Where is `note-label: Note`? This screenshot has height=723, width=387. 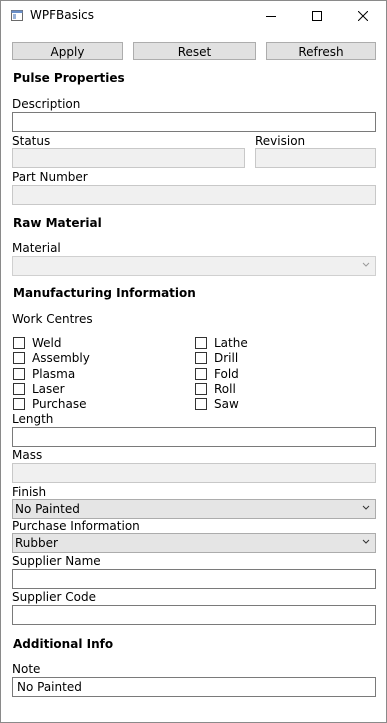
note-label: Note is located at coordinates (26, 669).